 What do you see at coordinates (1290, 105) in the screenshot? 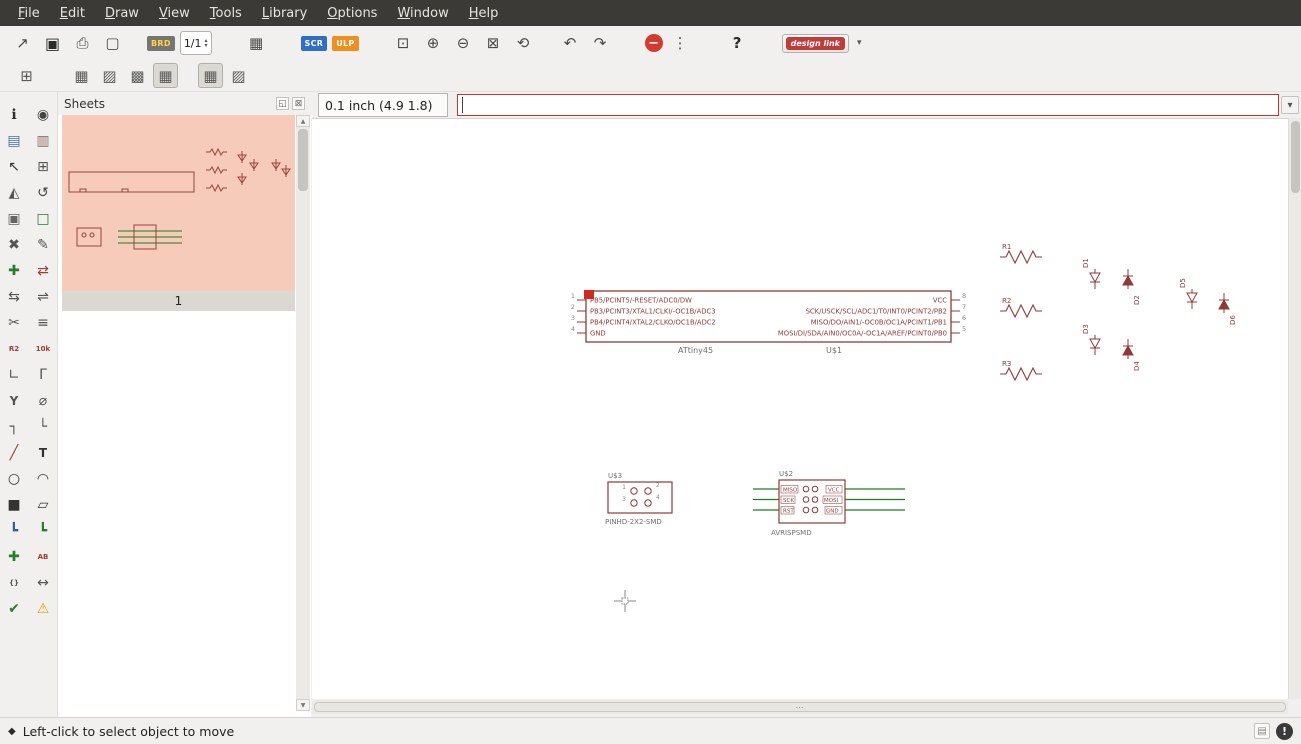
I see `command-history-dropdown-icon: ▾` at bounding box center [1290, 105].